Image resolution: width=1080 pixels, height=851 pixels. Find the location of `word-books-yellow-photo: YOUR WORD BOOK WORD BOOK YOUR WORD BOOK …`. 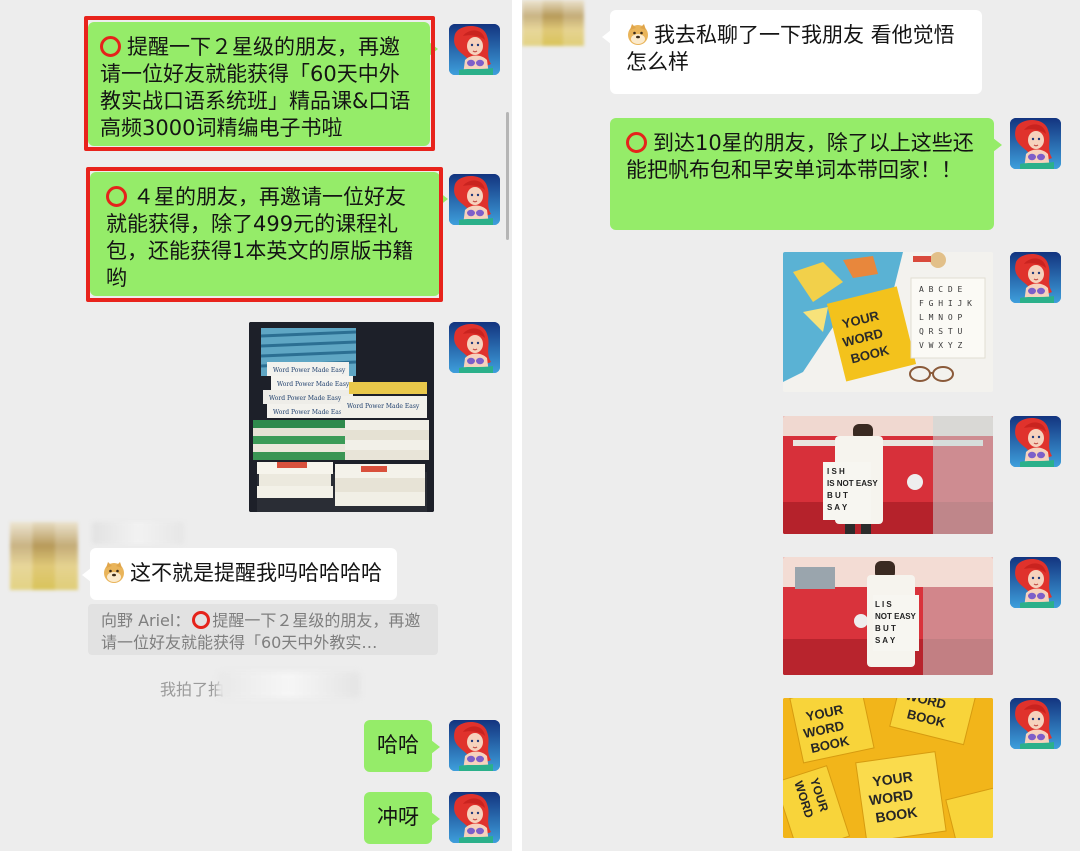

word-books-yellow-photo: YOUR WORD BOOK WORD BOOK YOUR WORD BOOK … is located at coordinates (888, 768).